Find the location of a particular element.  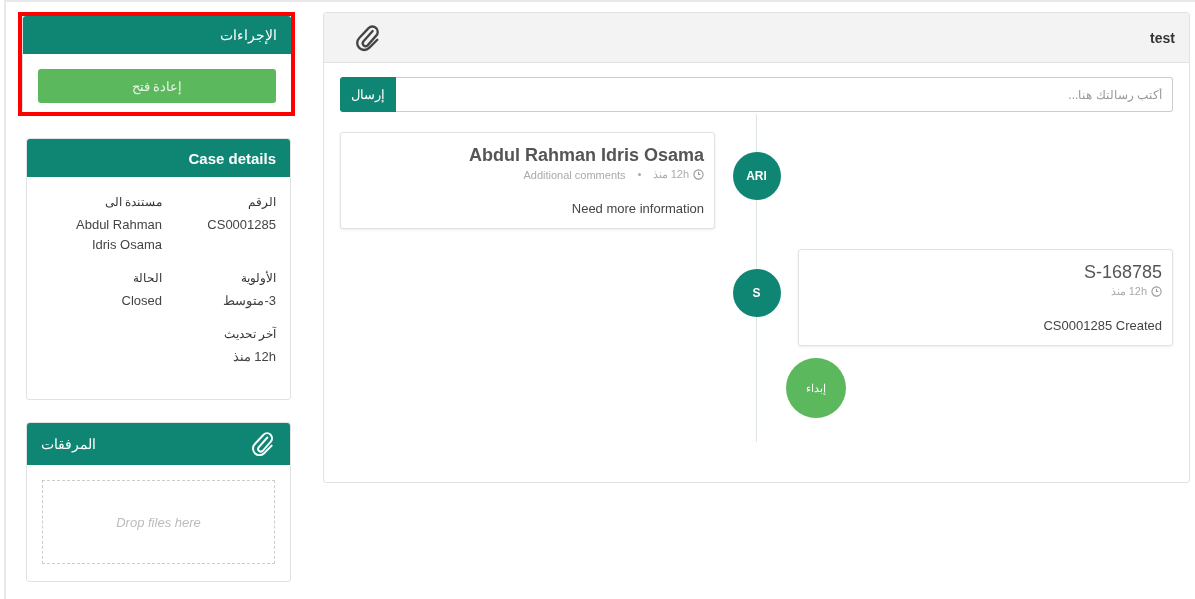

entry-text: CS0001285 Created is located at coordinates (1102, 325).